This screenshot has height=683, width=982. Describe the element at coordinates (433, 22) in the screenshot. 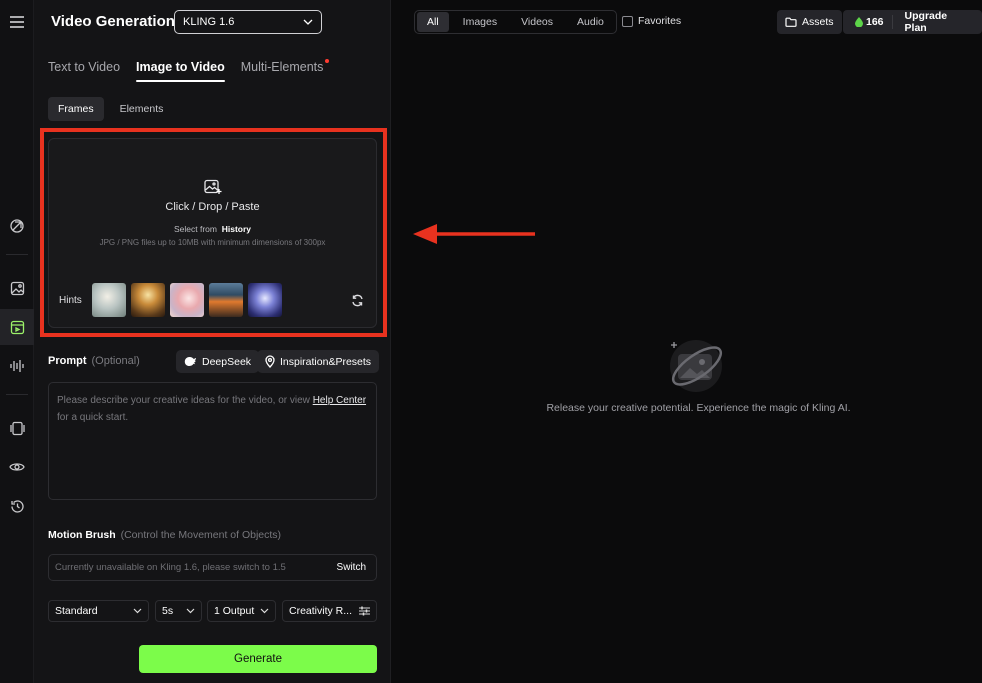

I see `filter-all: All` at that location.